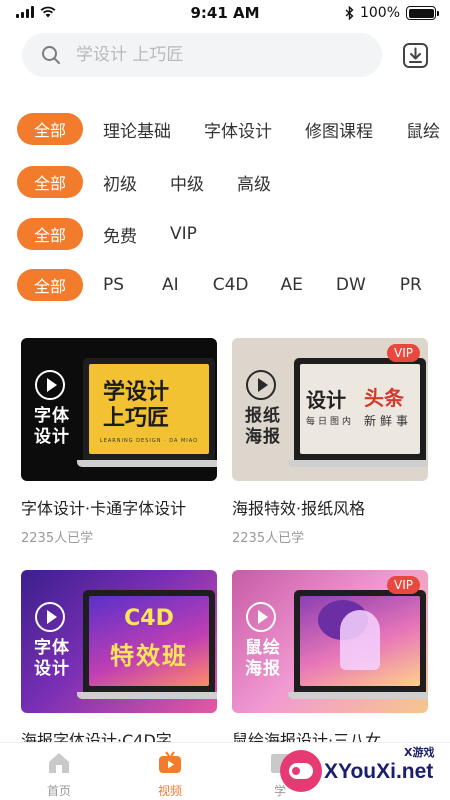 The image size is (450, 800). Describe the element at coordinates (360, 409) in the screenshot. I see `laptop-mockup: 设计 头条 每日图内 新鲜事` at that location.